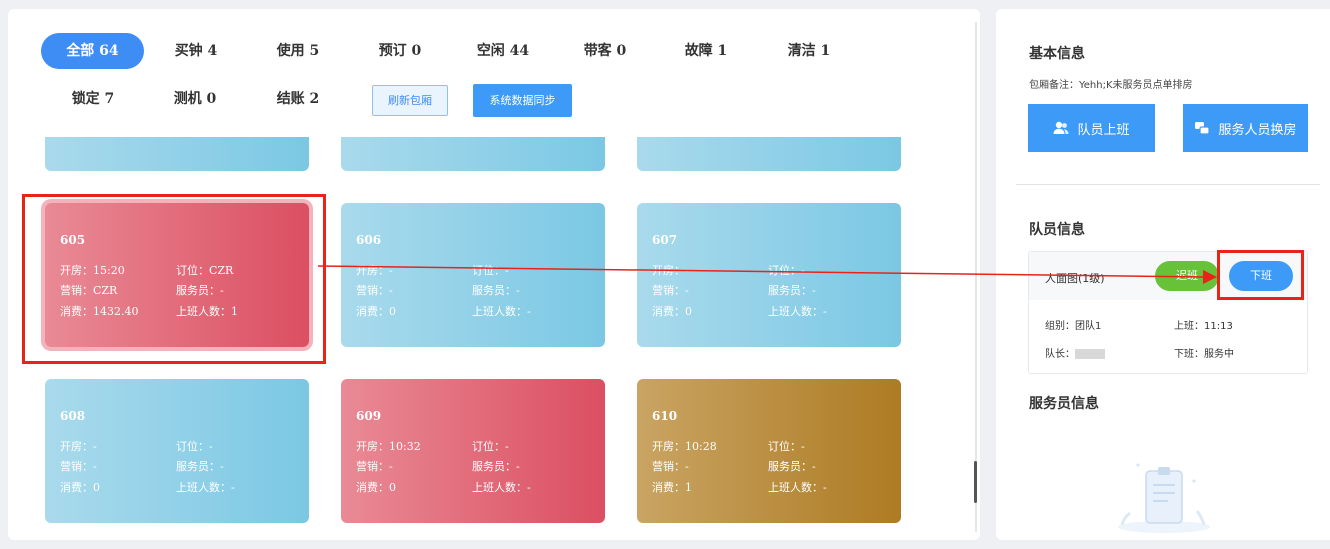 This screenshot has height=549, width=1330. What do you see at coordinates (196, 51) in the screenshot?
I see `tab-buy-time: 买钟 4` at bounding box center [196, 51].